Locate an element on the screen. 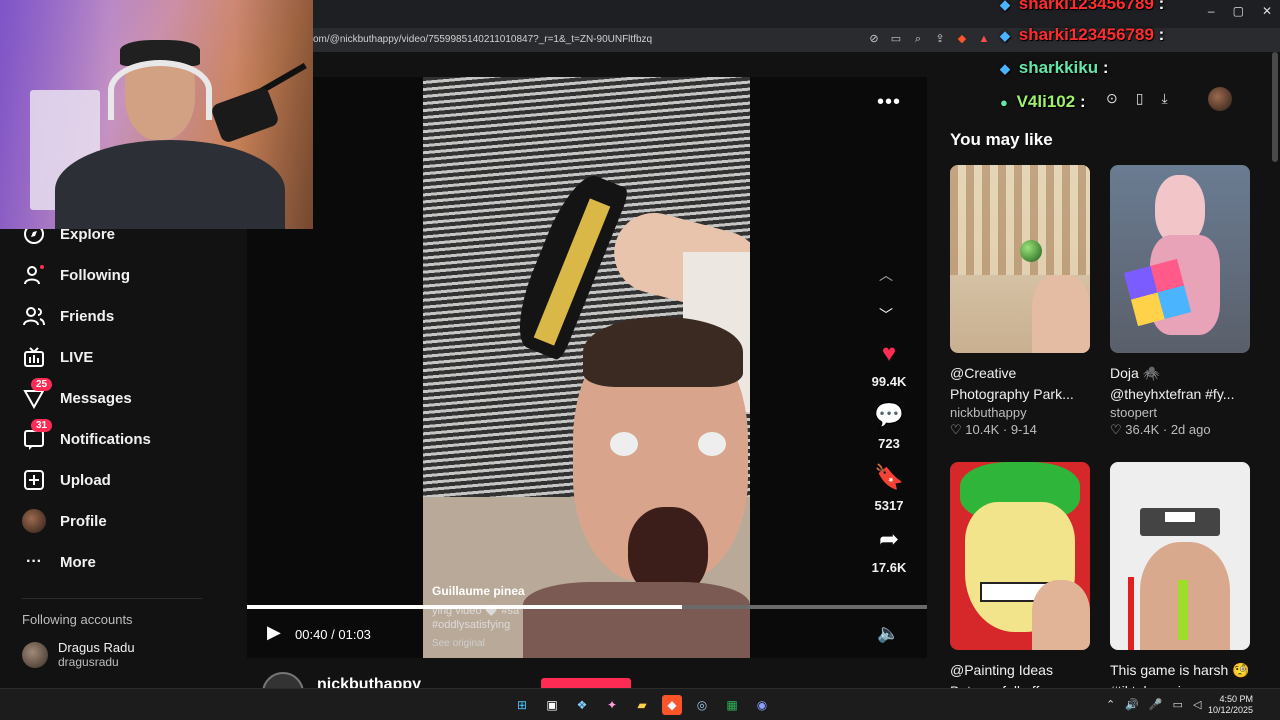 This screenshot has height=720, width=1280. profile-avatar is located at coordinates (34, 521).